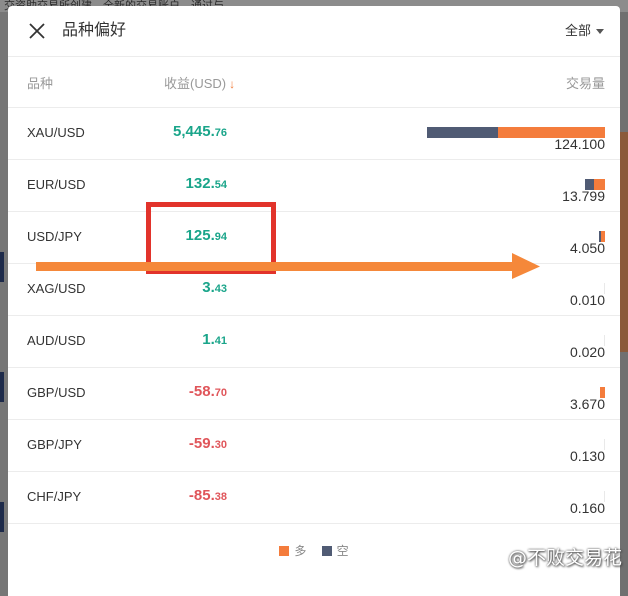  I want to click on row-symbol: GBP/JPY, so click(54, 444).